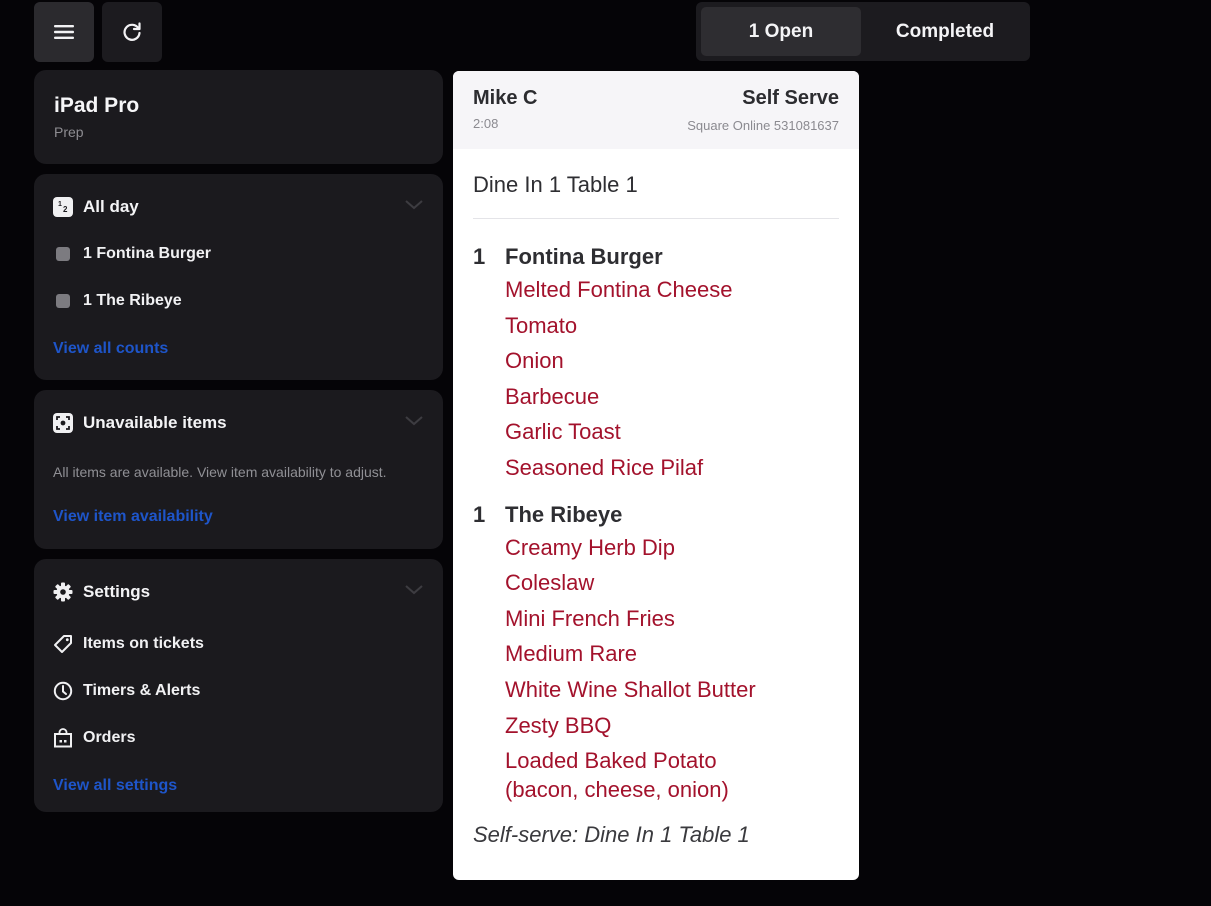  What do you see at coordinates (534, 361) in the screenshot?
I see `modifier: Onion` at bounding box center [534, 361].